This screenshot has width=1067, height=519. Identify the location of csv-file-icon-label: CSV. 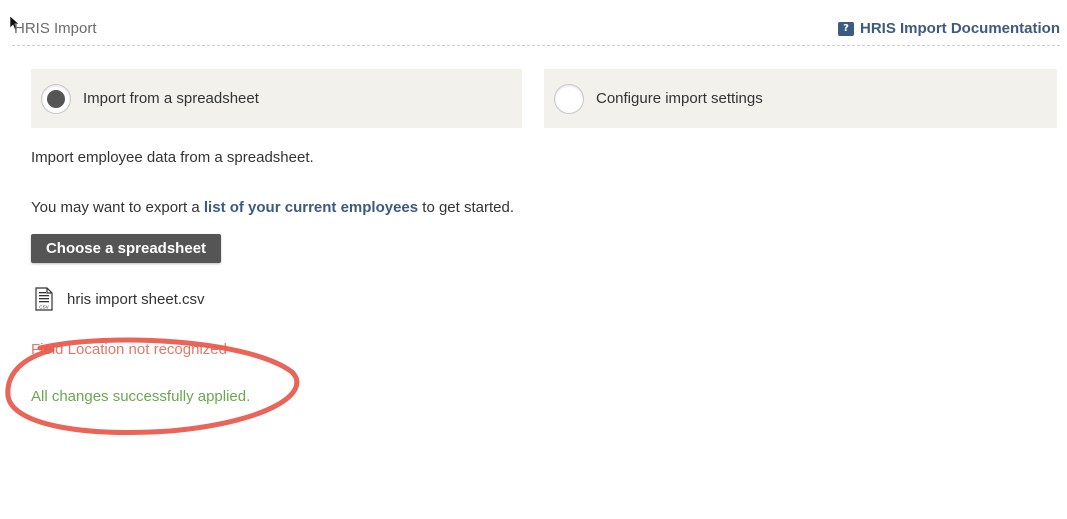
(44, 307).